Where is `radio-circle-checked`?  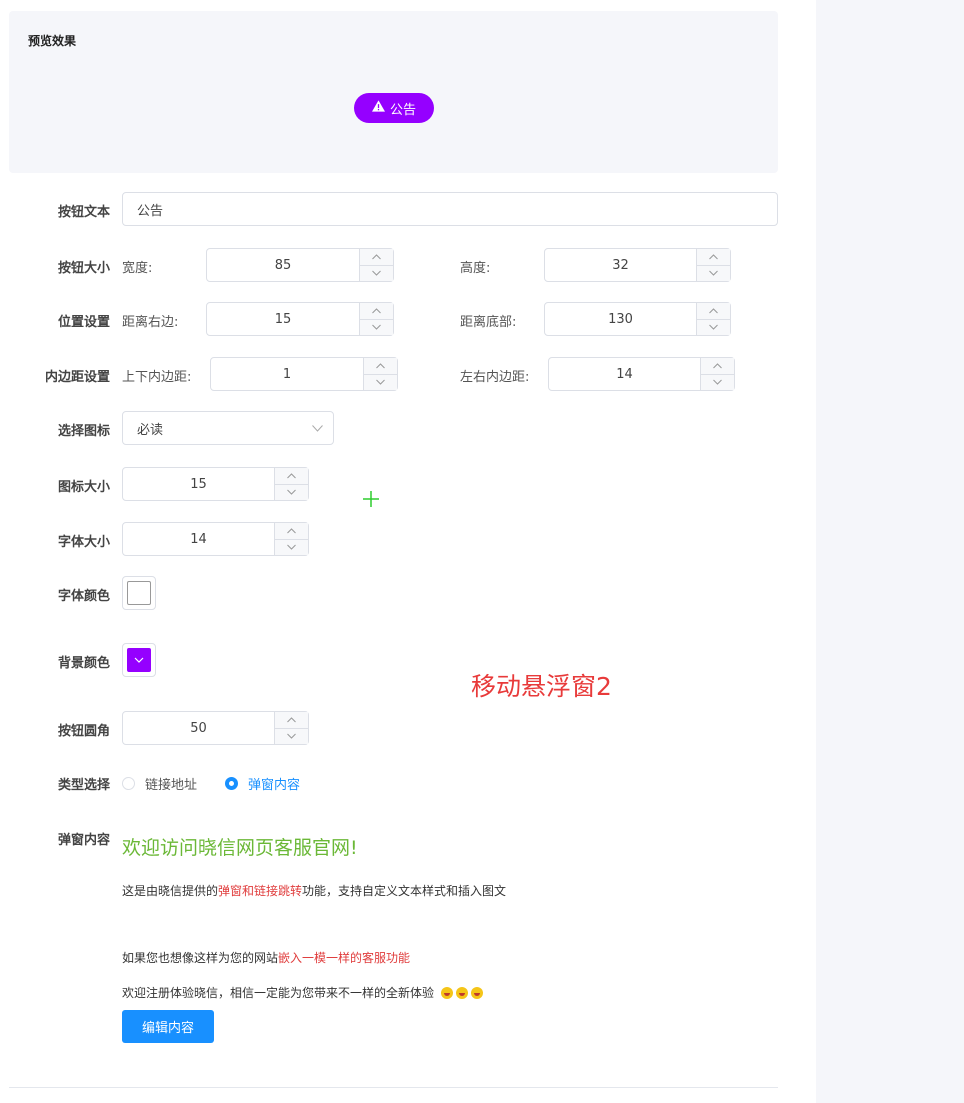
radio-circle-checked is located at coordinates (231, 783).